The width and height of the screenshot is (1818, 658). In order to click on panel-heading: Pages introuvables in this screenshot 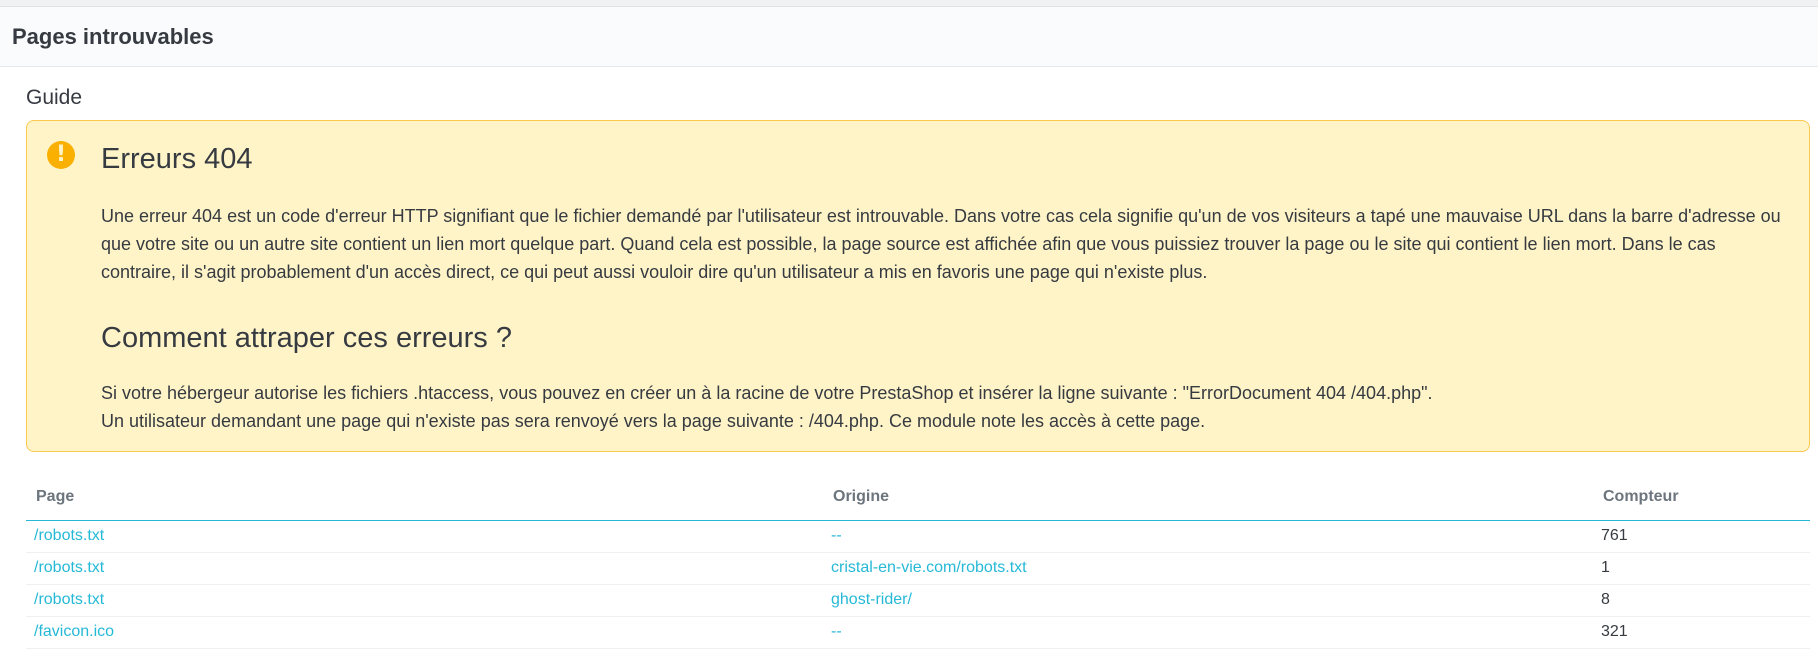, I will do `click(909, 37)`.